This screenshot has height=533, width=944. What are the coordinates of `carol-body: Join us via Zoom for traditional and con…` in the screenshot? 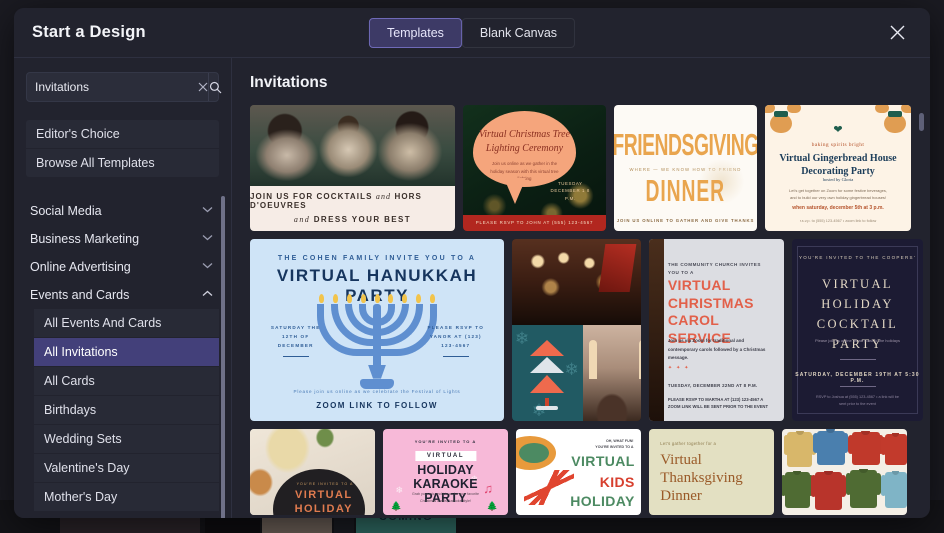 It's located at (716, 349).